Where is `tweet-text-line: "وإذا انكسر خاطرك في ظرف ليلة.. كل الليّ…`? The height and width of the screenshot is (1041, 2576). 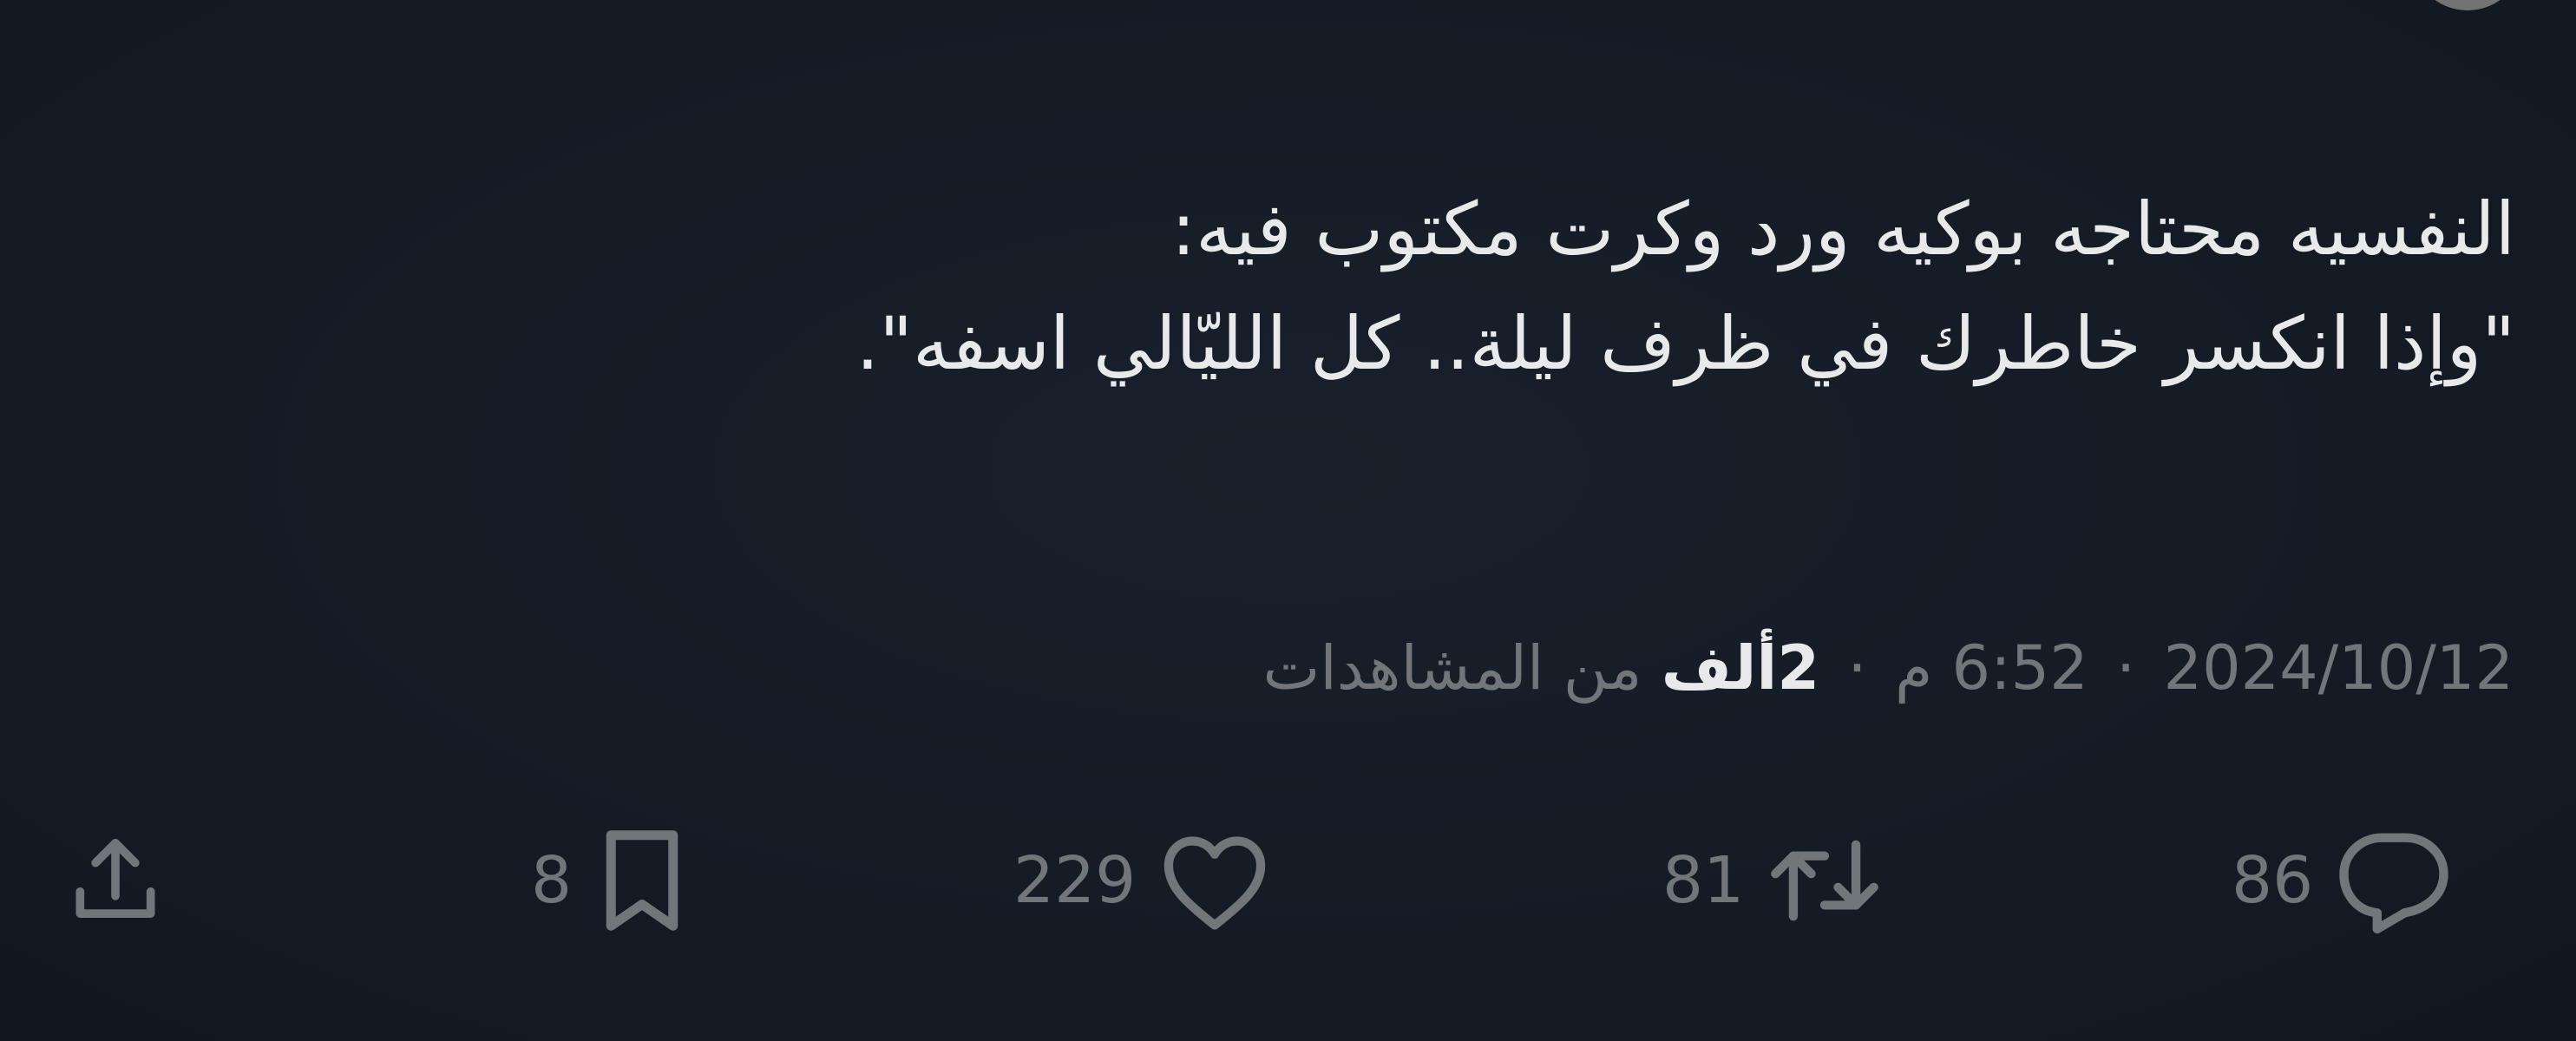 tweet-text-line: "وإذا انكسر خاطرك في ظرف ليلة.. كل الليّ… is located at coordinates (1685, 344).